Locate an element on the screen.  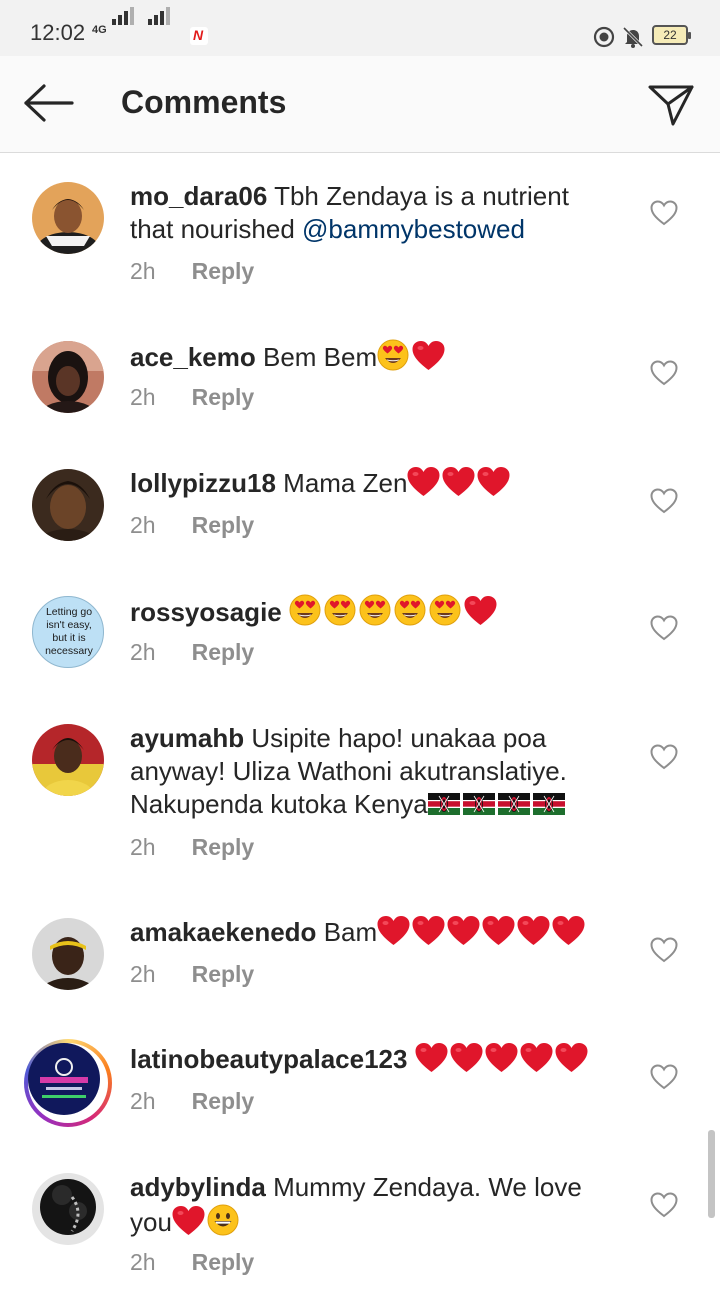
mute-bell-icon is located at coordinates (633, 37).